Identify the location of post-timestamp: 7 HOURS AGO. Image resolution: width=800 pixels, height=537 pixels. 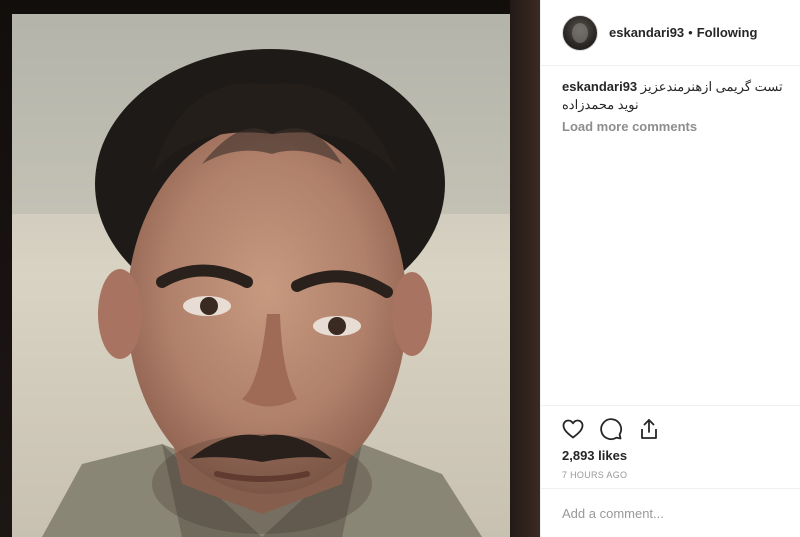
(594, 475).